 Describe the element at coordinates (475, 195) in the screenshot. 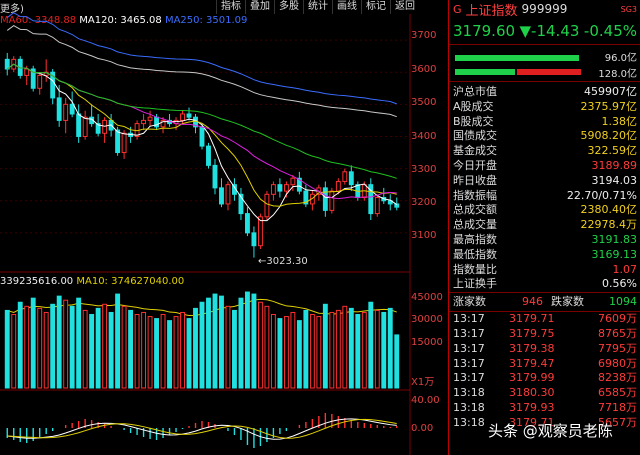

I see `stat-label: 指数振幅` at that location.